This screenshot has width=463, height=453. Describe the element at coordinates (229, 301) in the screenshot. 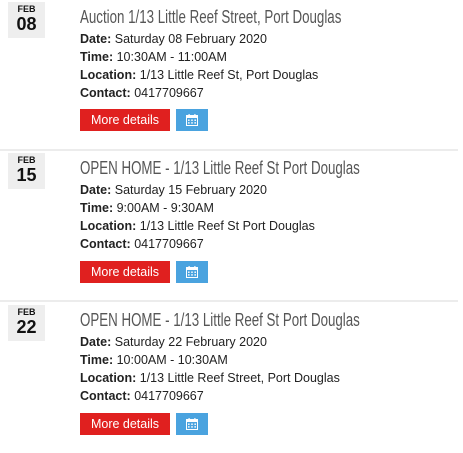

I see `divider` at that location.